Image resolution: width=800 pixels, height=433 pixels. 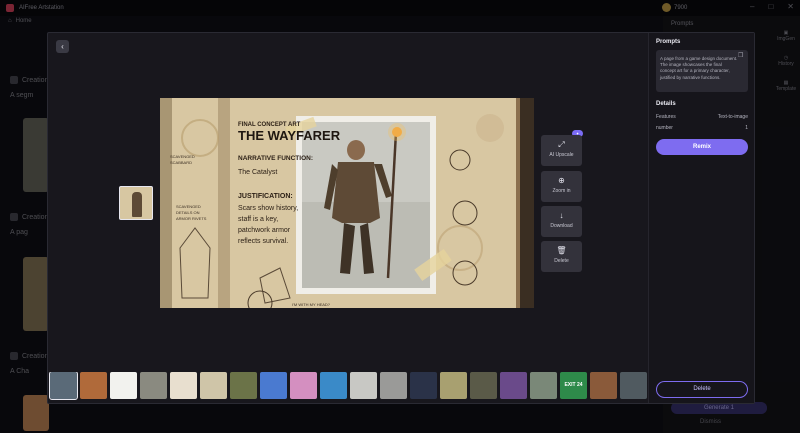 I want to click on detail-key: Features, so click(x=666, y=117).